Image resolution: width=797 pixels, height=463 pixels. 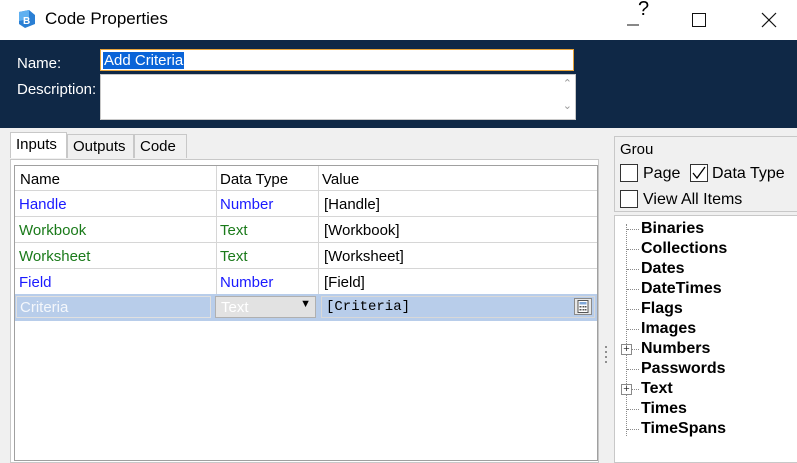 I want to click on expand-numbers-icon: +, so click(x=626, y=349).